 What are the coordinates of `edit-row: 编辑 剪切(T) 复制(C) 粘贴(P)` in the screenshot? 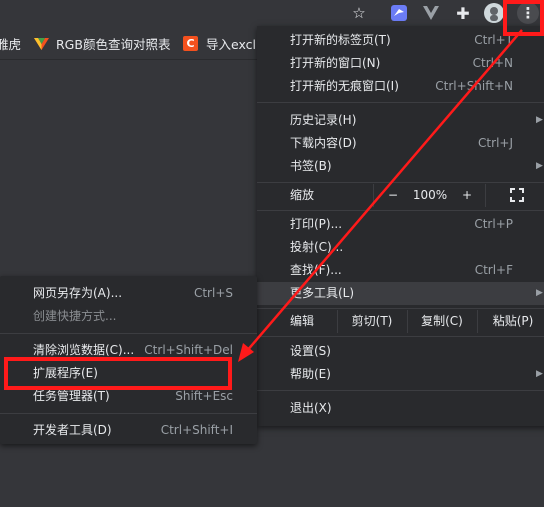 It's located at (400, 321).